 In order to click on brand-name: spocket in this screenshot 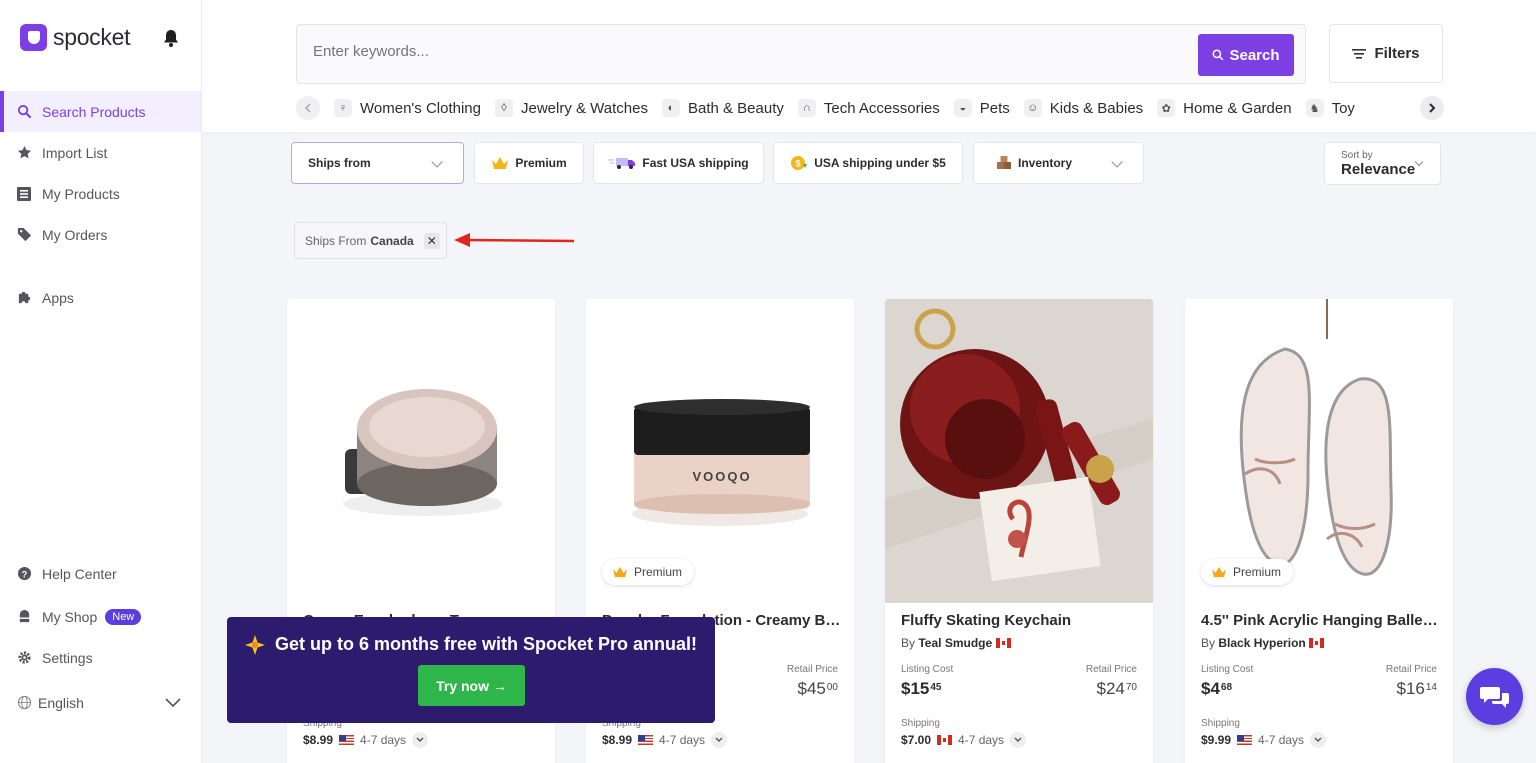, I will do `click(92, 37)`.